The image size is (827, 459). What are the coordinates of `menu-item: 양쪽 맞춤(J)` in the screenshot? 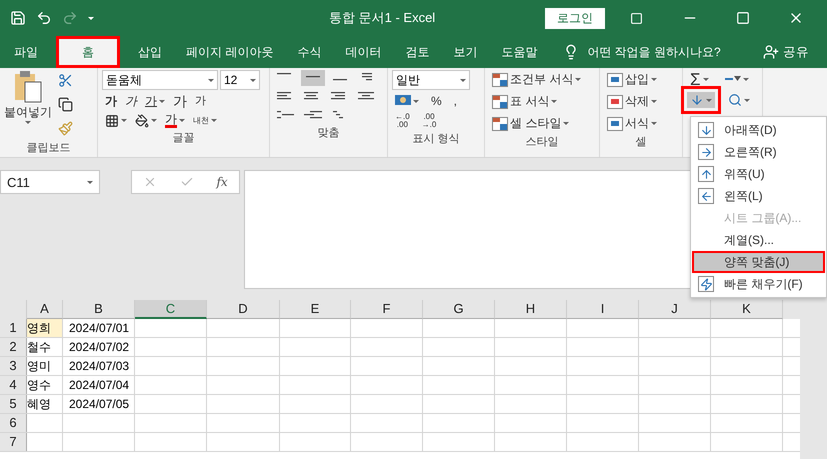 It's located at (758, 262).